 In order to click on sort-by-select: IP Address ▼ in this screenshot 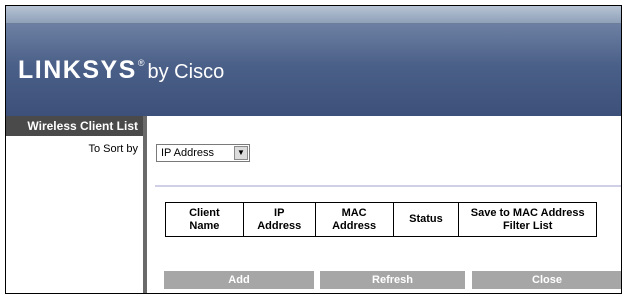, I will do `click(203, 153)`.